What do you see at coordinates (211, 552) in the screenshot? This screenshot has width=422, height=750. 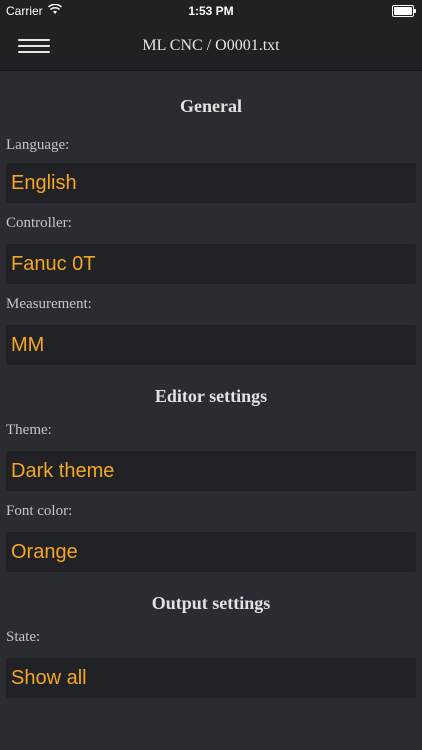 I see `font-color-select: Orange` at bounding box center [211, 552].